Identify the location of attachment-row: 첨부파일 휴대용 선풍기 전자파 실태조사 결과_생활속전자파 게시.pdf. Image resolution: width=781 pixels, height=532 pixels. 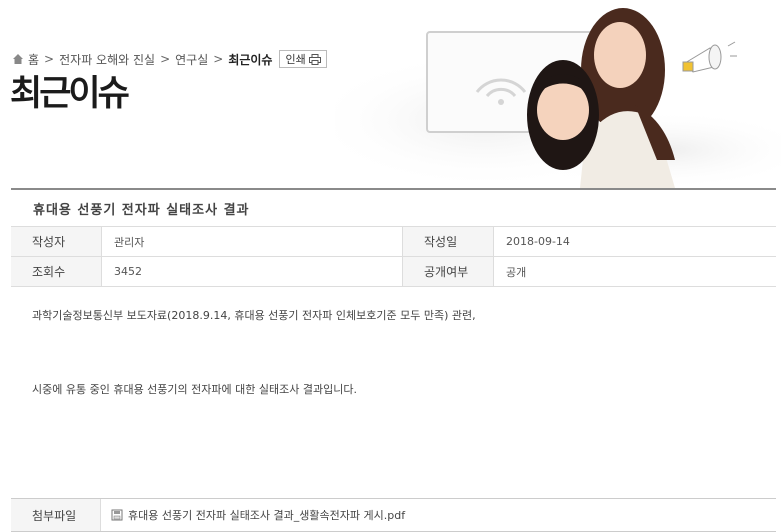
(393, 515).